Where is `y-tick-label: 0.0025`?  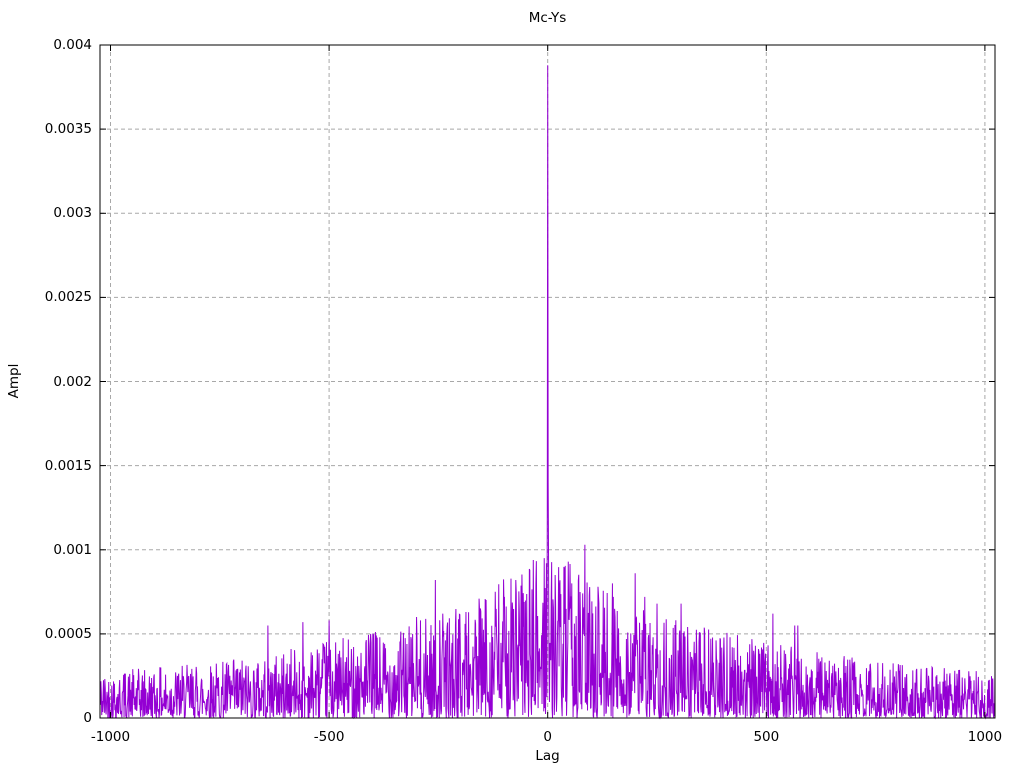
y-tick-label: 0.0025 is located at coordinates (68, 297).